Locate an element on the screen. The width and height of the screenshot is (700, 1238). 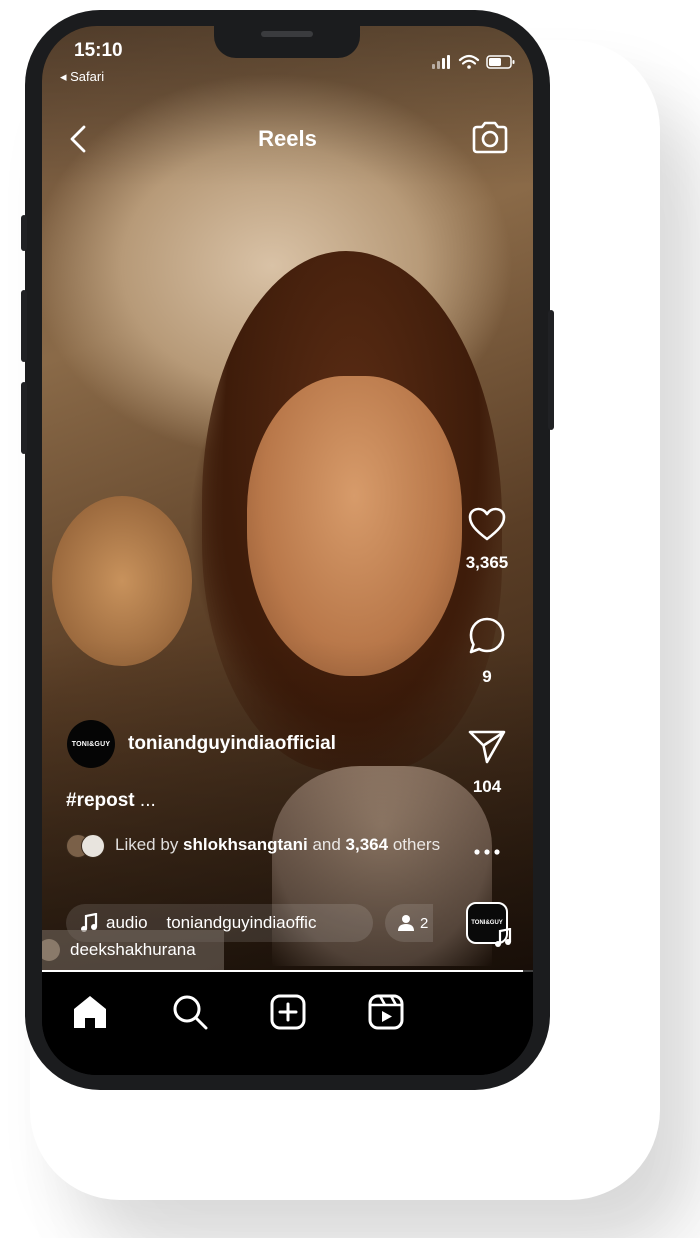
share-action: 104 is located at coordinates (487, 762).